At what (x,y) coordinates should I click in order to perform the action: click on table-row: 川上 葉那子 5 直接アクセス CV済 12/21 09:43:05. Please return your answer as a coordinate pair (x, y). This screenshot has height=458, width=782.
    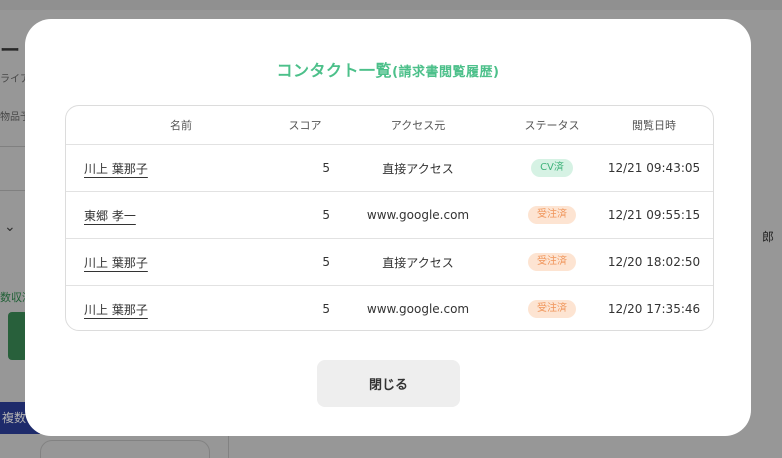
    Looking at the image, I should click on (389, 167).